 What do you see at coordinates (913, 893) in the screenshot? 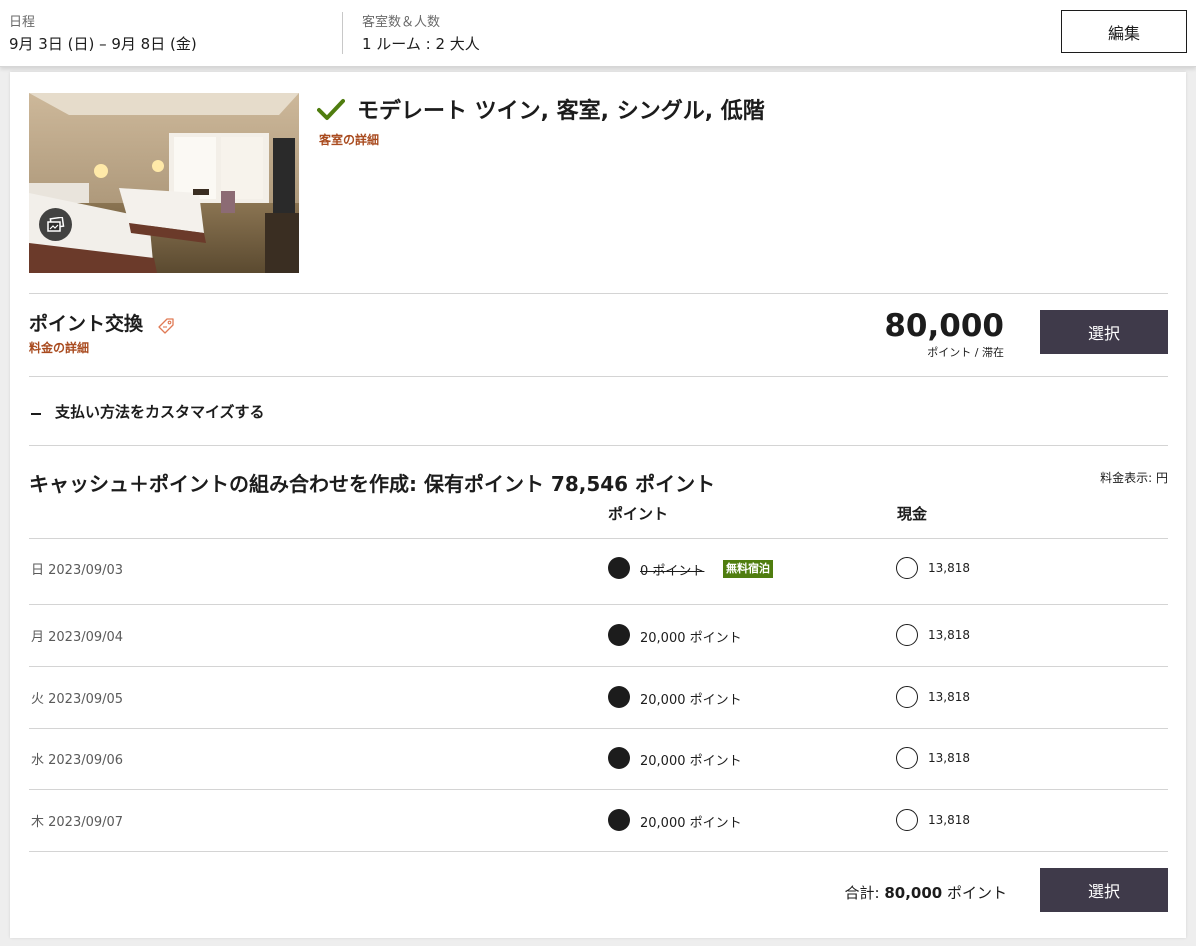
I see `total-value: 80,000` at bounding box center [913, 893].